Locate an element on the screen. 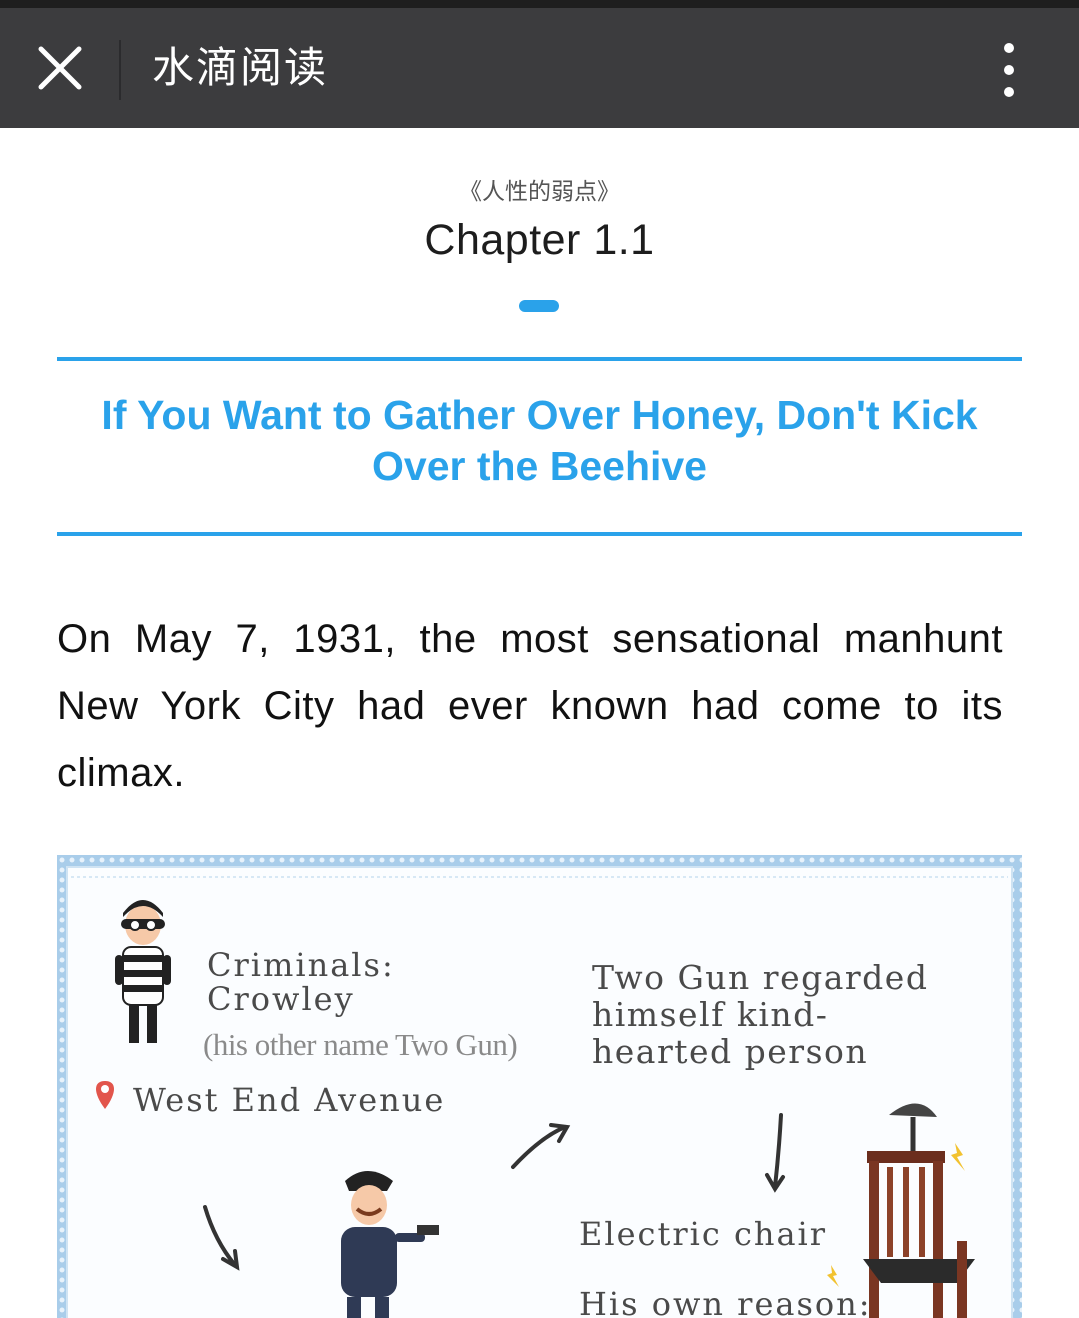 Image resolution: width=1079 pixels, height=1318 pixels. heading-top-rule is located at coordinates (539, 359).